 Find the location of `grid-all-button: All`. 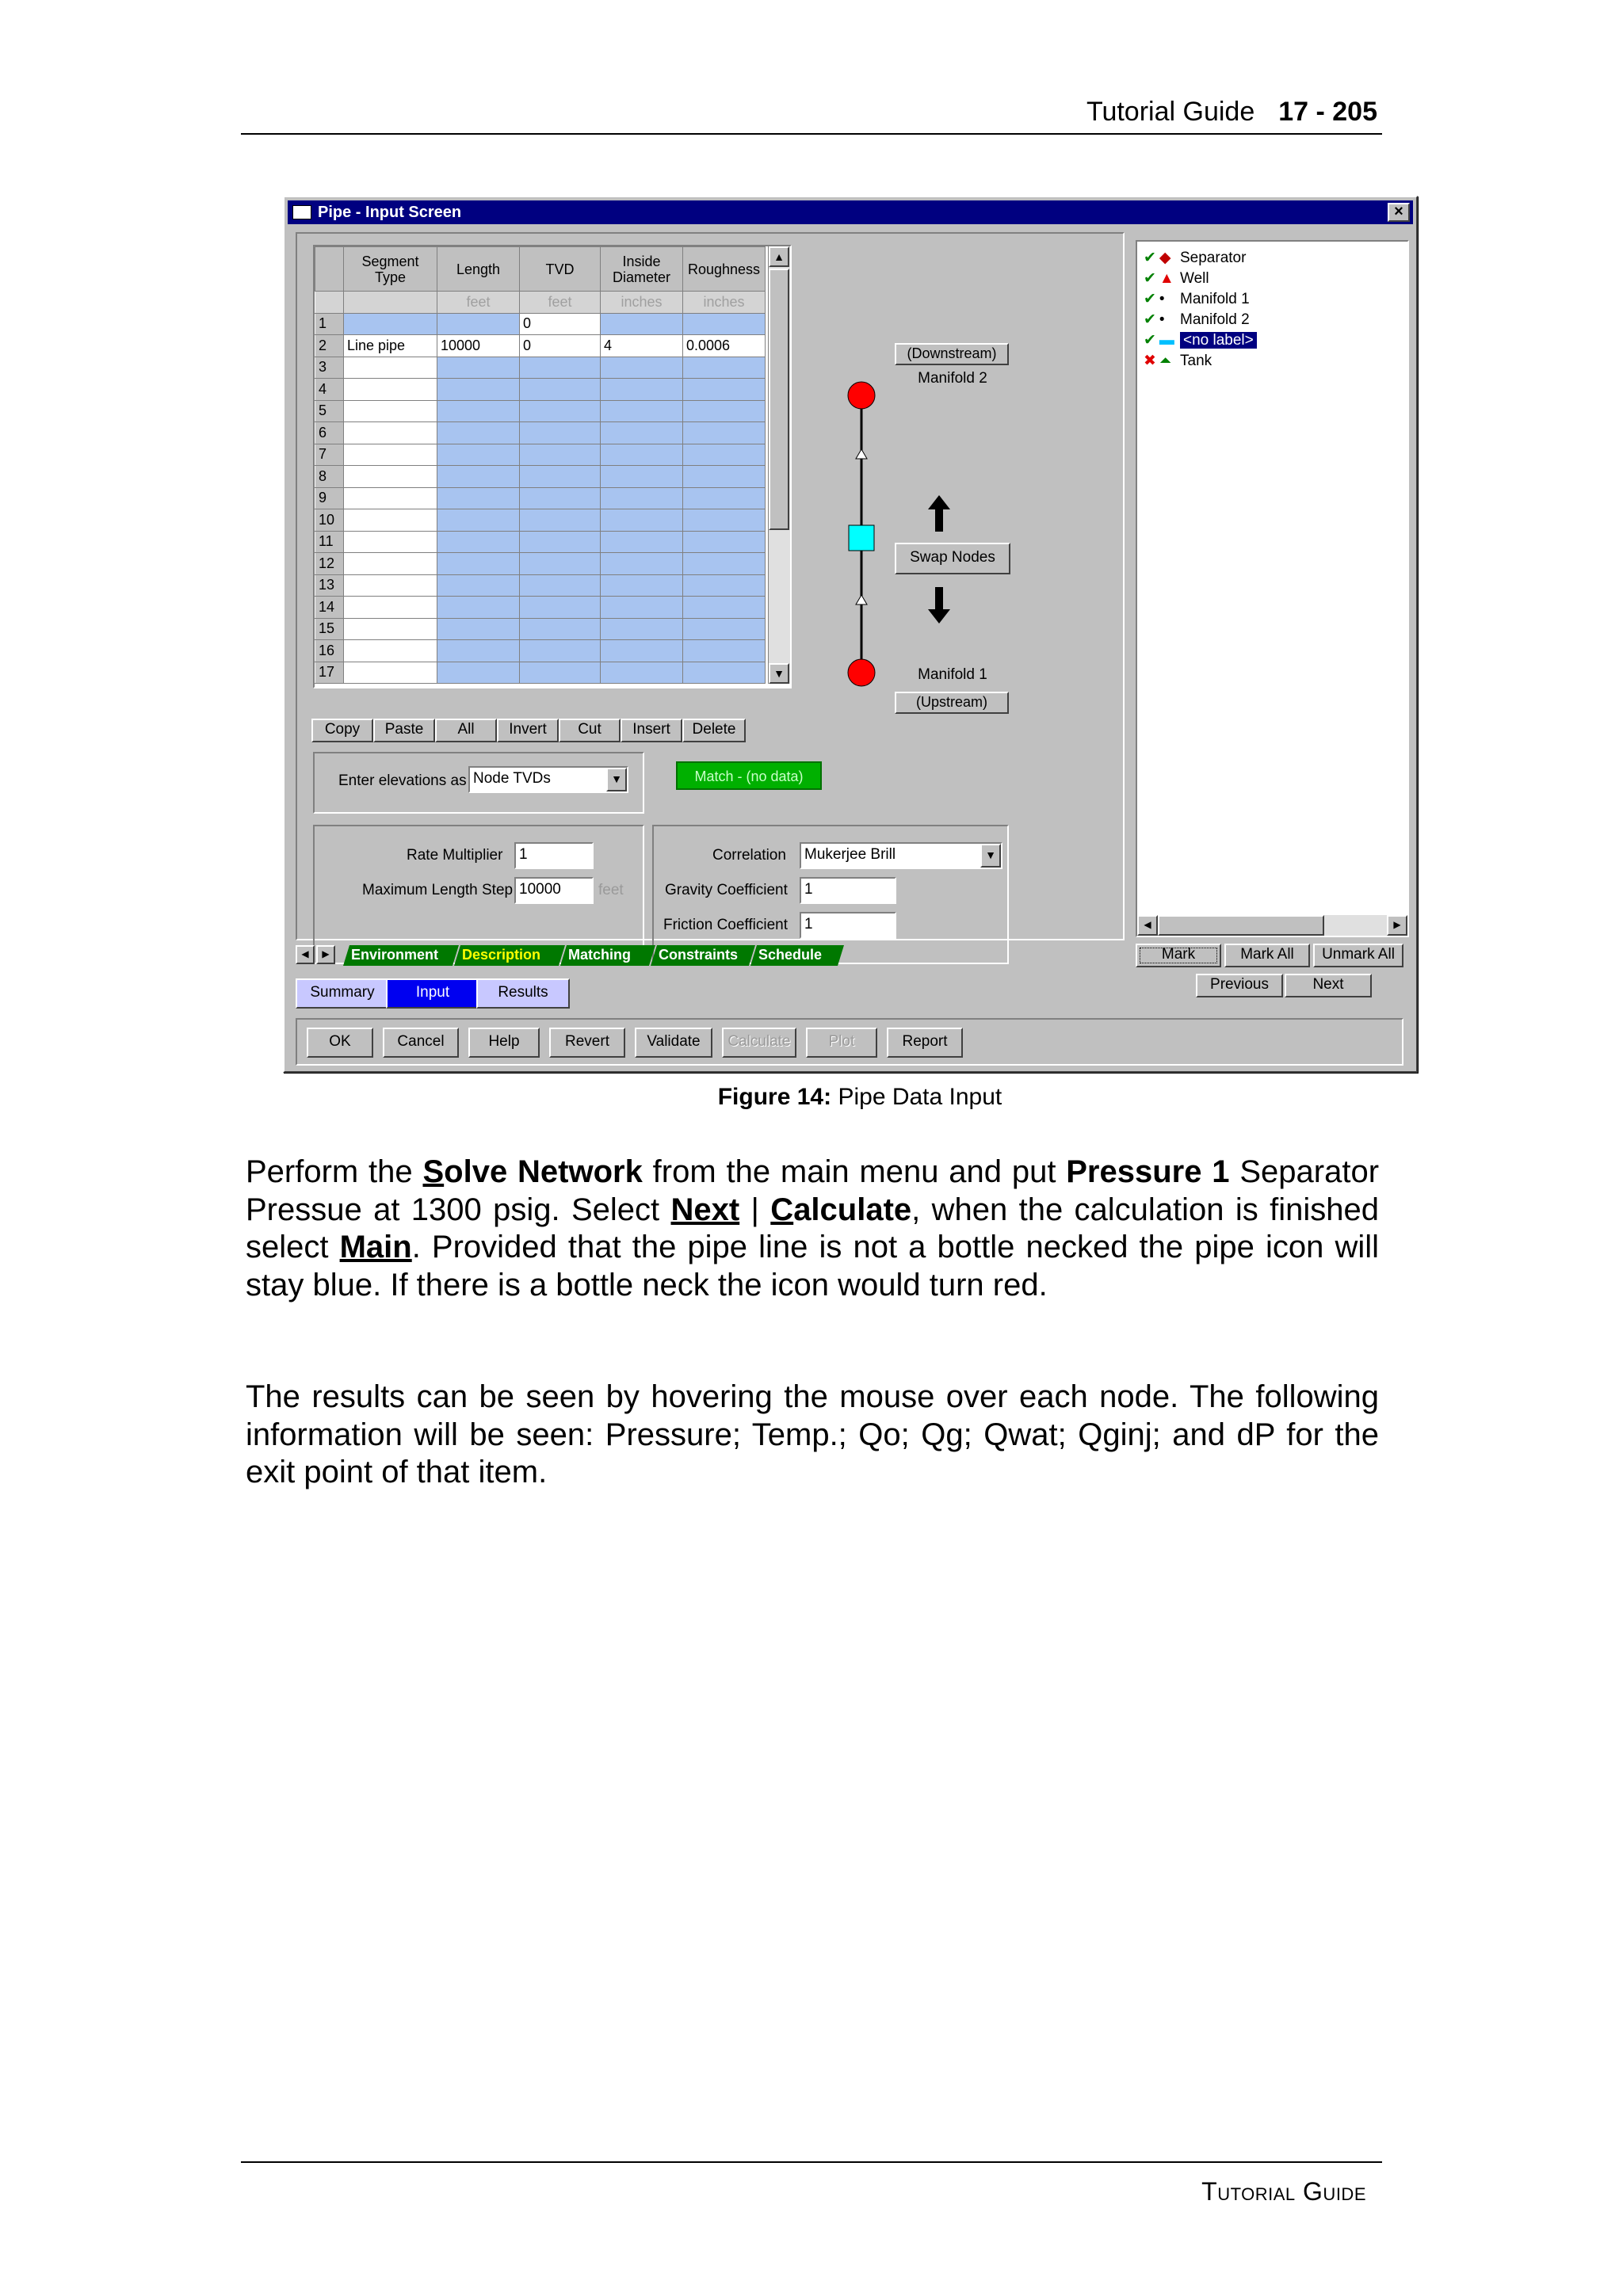

grid-all-button: All is located at coordinates (466, 730).